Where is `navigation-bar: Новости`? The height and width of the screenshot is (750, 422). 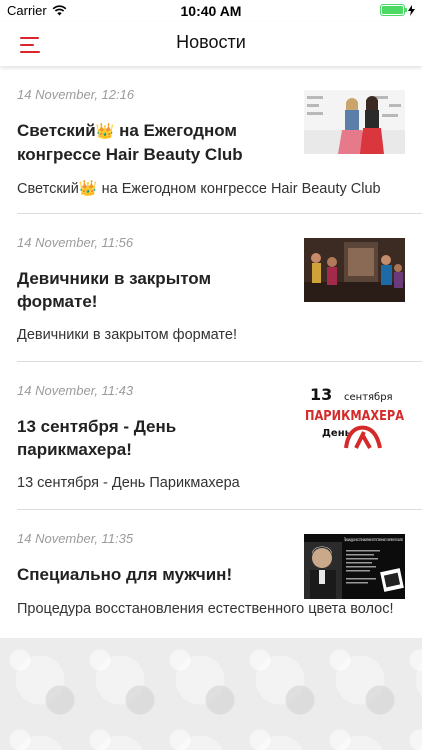
navigation-bar: Новости is located at coordinates (211, 44).